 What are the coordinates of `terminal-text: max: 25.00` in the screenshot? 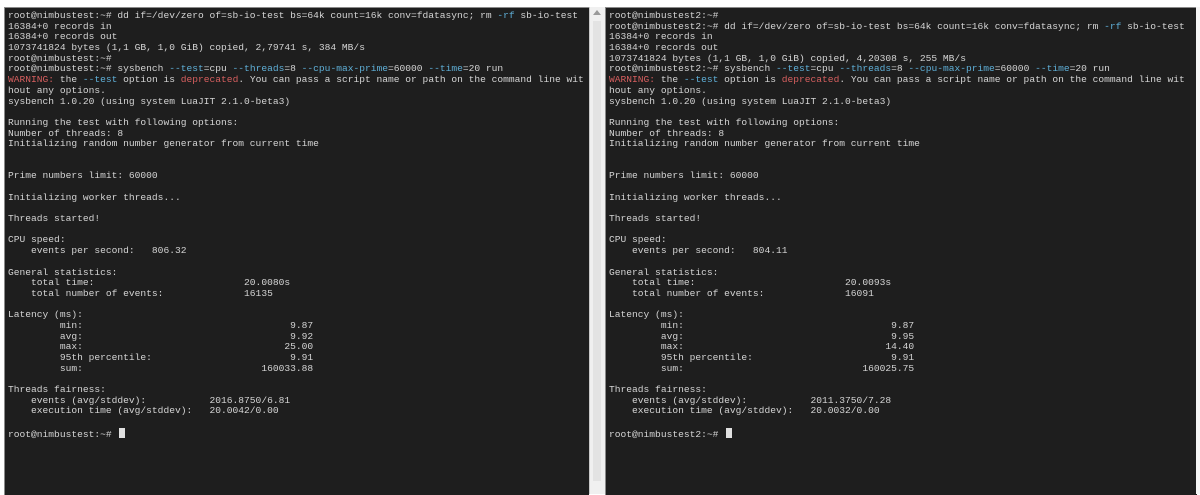 It's located at (161, 347).